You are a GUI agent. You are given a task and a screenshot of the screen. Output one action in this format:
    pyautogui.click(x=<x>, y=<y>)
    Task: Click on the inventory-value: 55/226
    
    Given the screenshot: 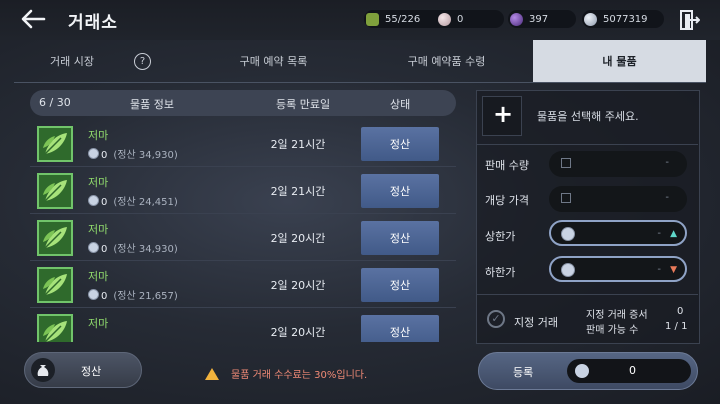 What is the action you would take?
    pyautogui.click(x=403, y=19)
    